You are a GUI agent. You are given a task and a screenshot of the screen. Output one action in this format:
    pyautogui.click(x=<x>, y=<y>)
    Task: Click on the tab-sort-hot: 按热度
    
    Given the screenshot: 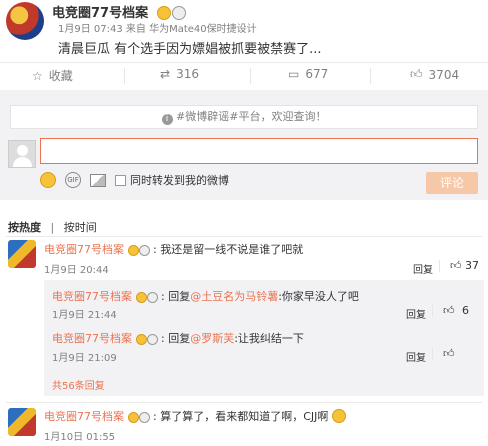 What is the action you would take?
    pyautogui.click(x=24, y=227)
    